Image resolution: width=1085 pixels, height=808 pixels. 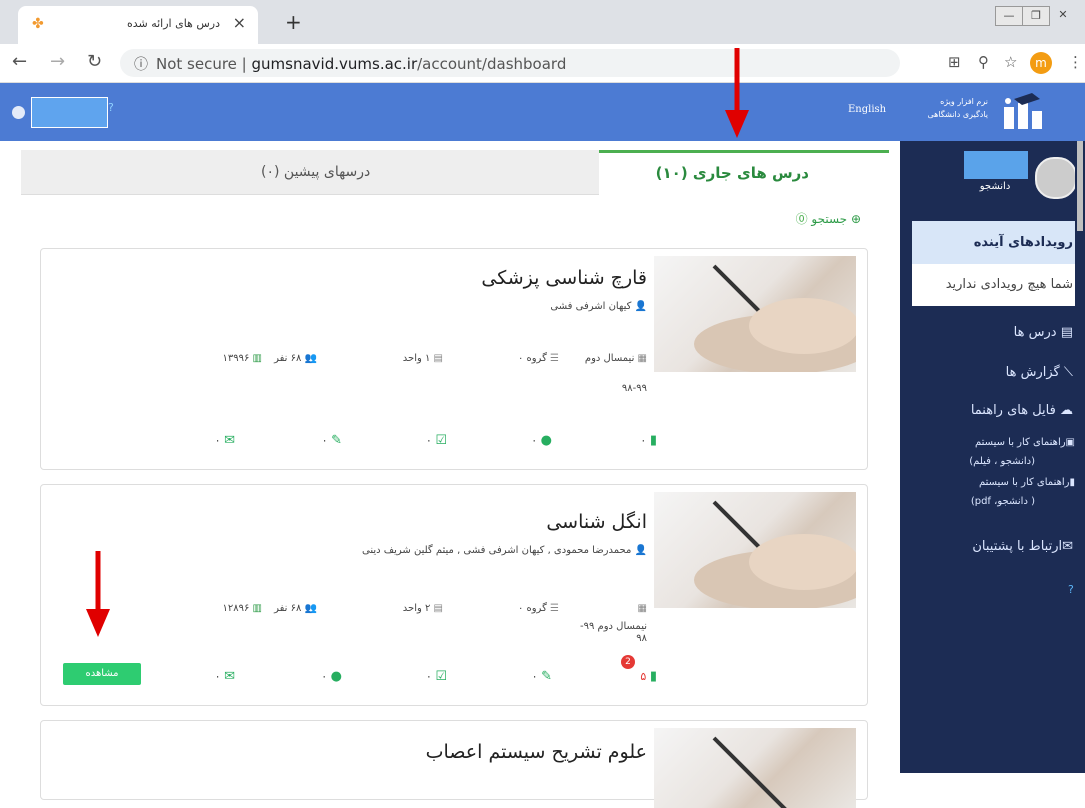 I want to click on sidebar-help-icon: ?, so click(x=1071, y=589).